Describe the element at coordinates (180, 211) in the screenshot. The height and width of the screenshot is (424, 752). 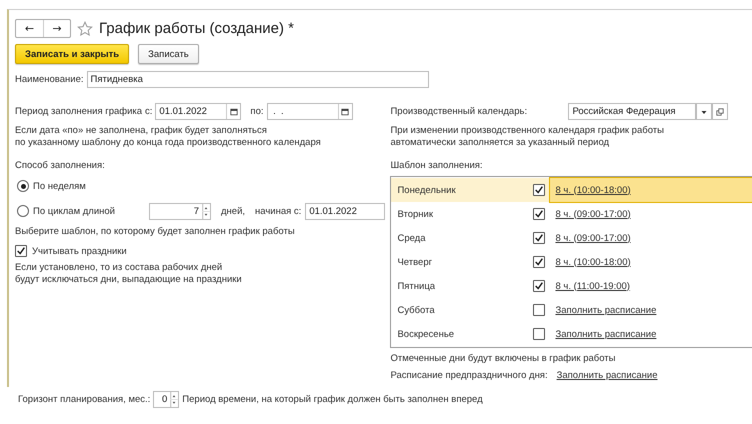
I see `cycle-length-field: 7` at that location.